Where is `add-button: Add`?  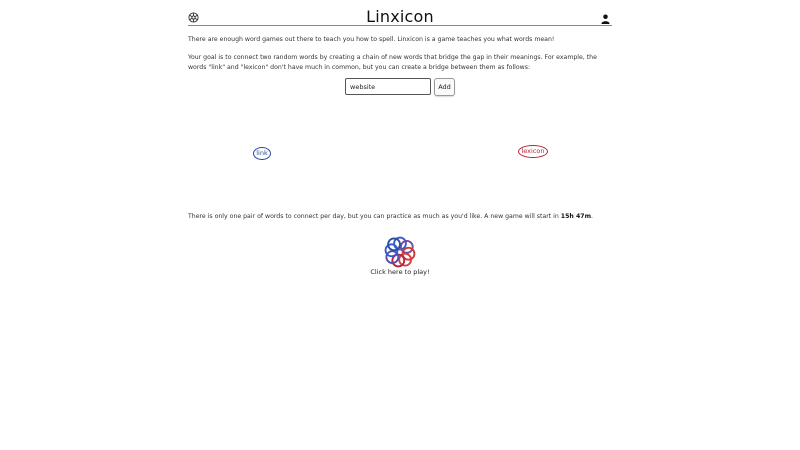 add-button: Add is located at coordinates (444, 87).